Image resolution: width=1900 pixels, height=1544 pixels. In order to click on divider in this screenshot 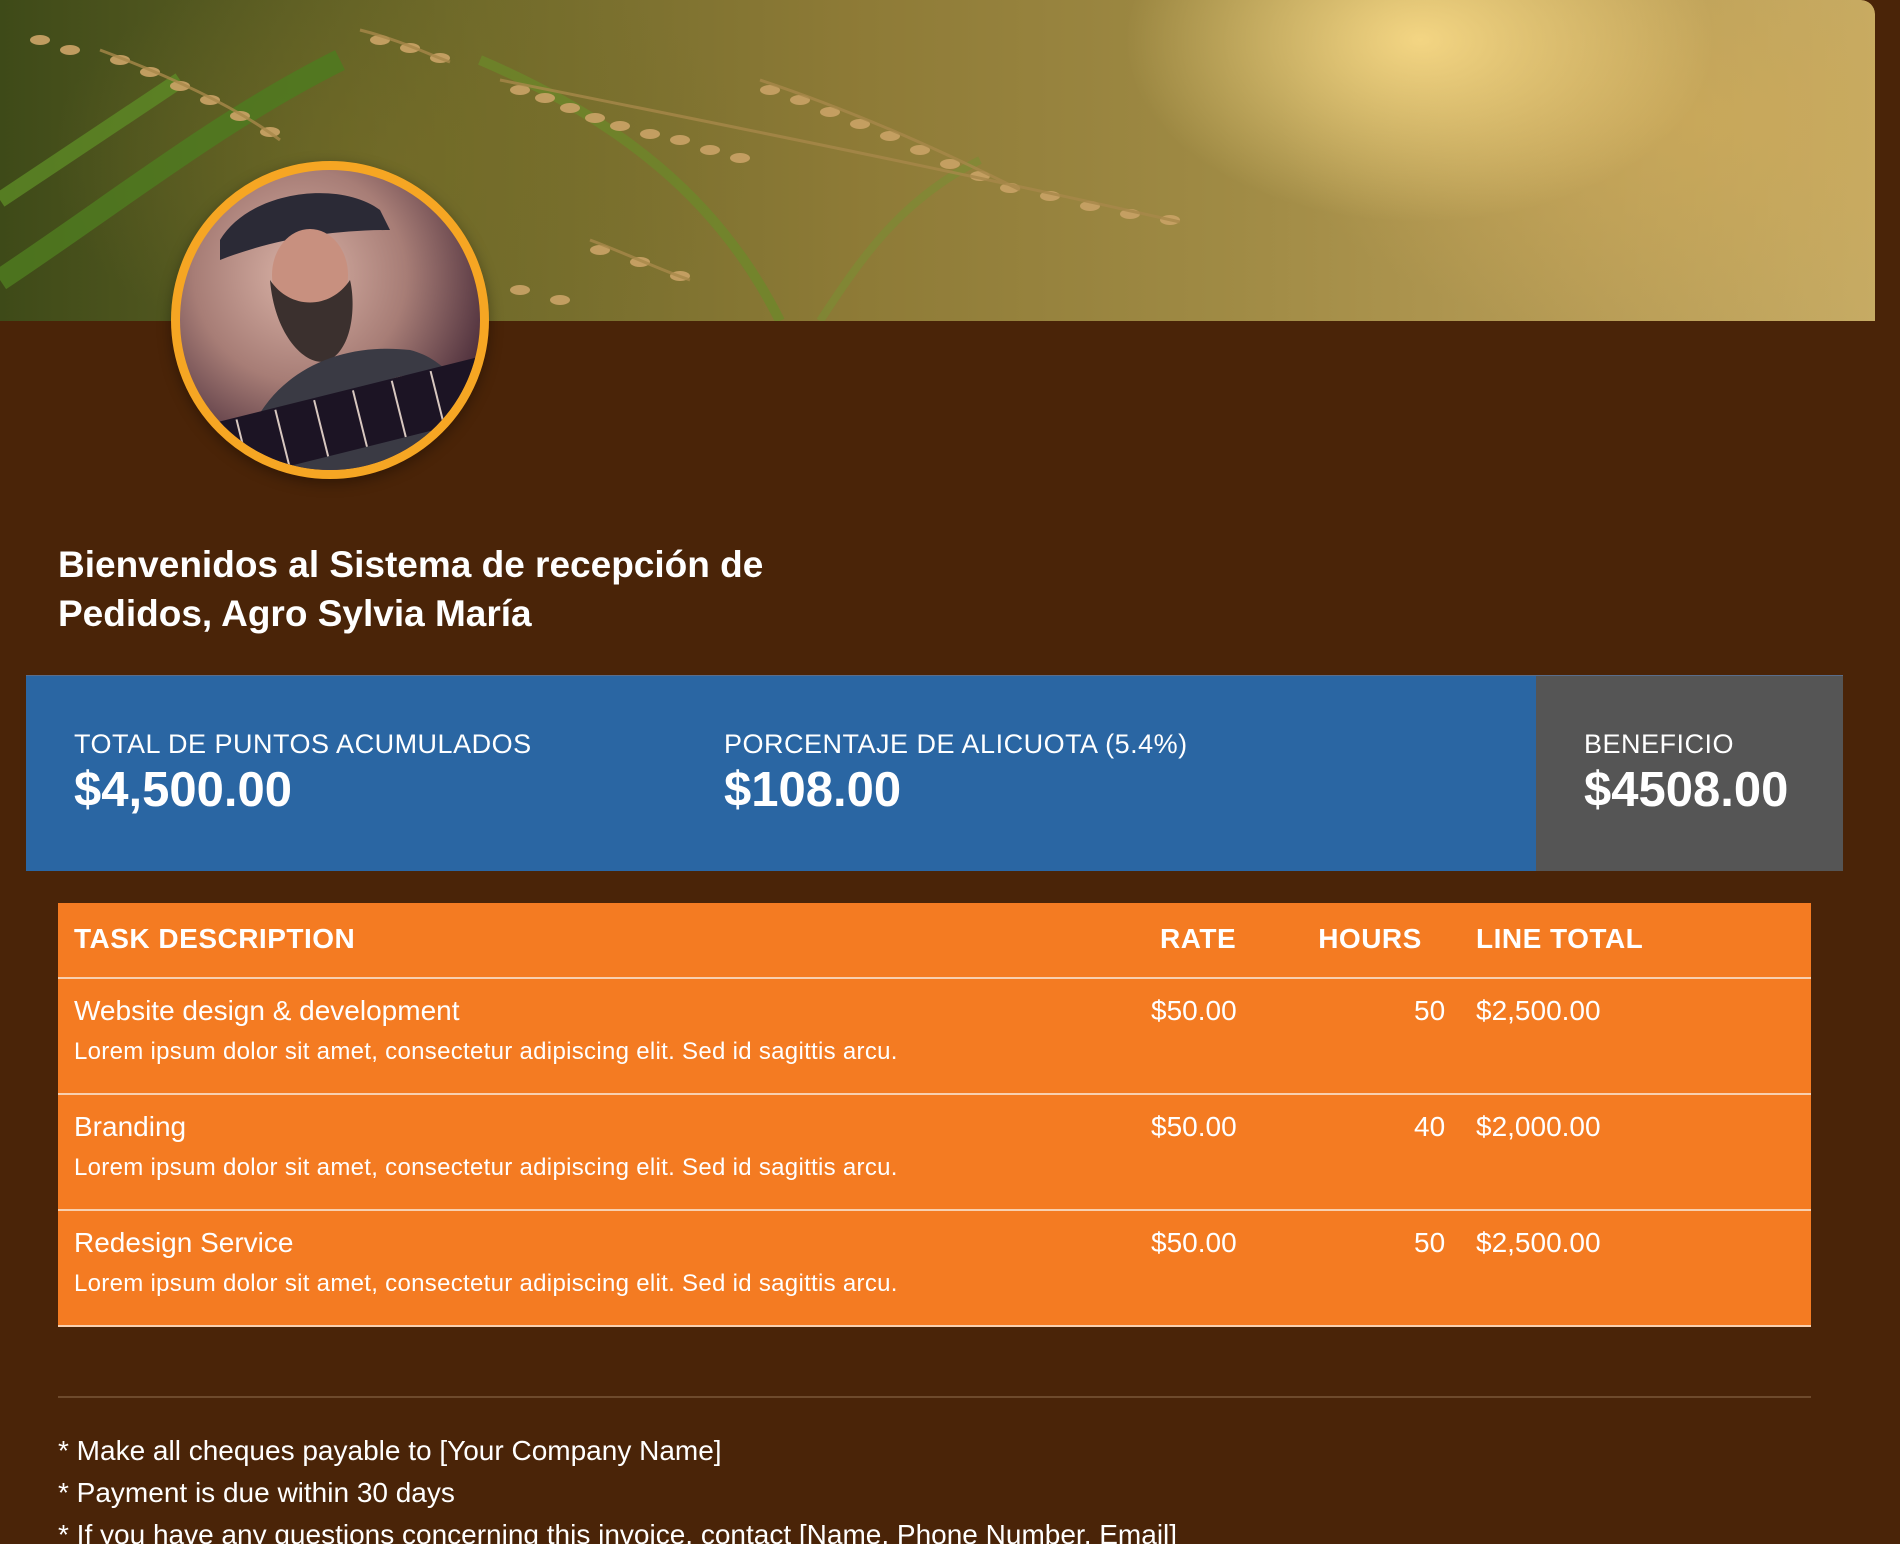, I will do `click(934, 1397)`.